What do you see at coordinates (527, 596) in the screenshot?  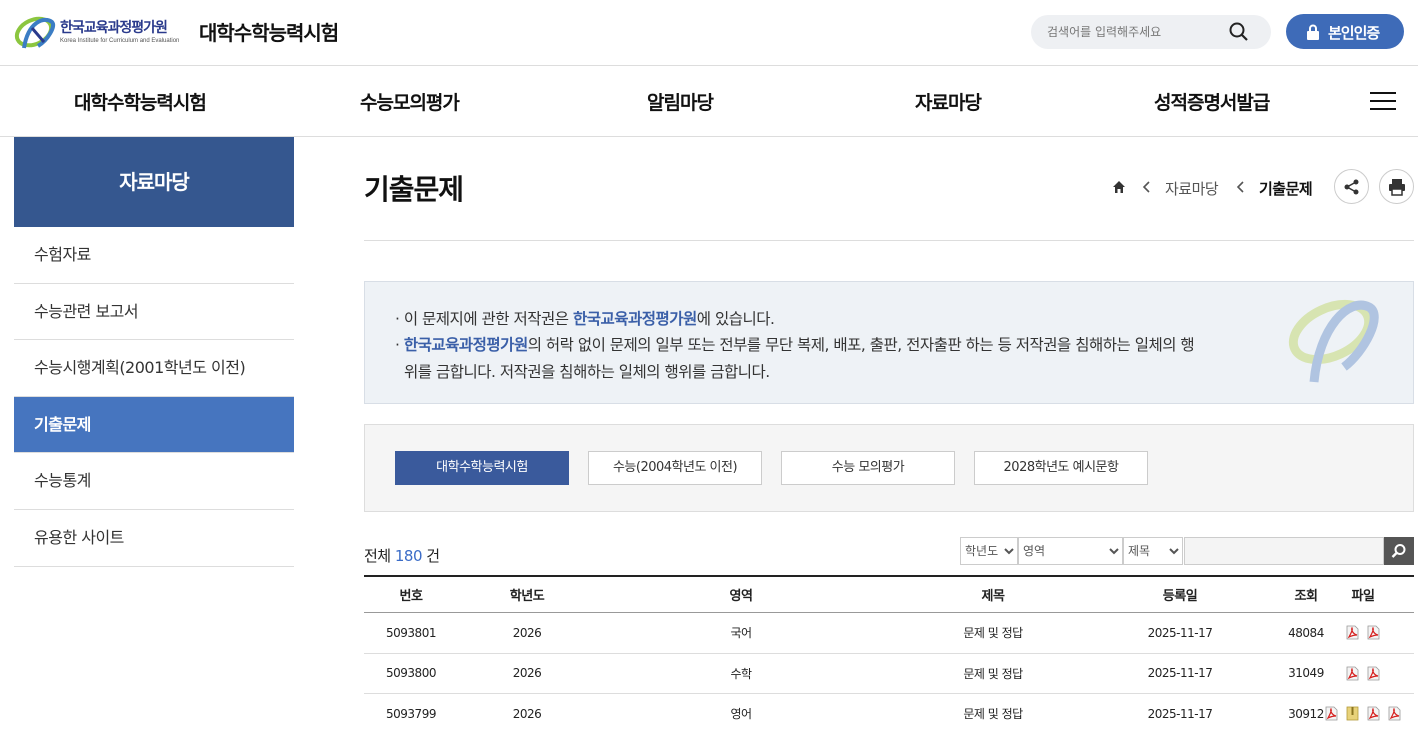 I see `column-header: 학년도` at bounding box center [527, 596].